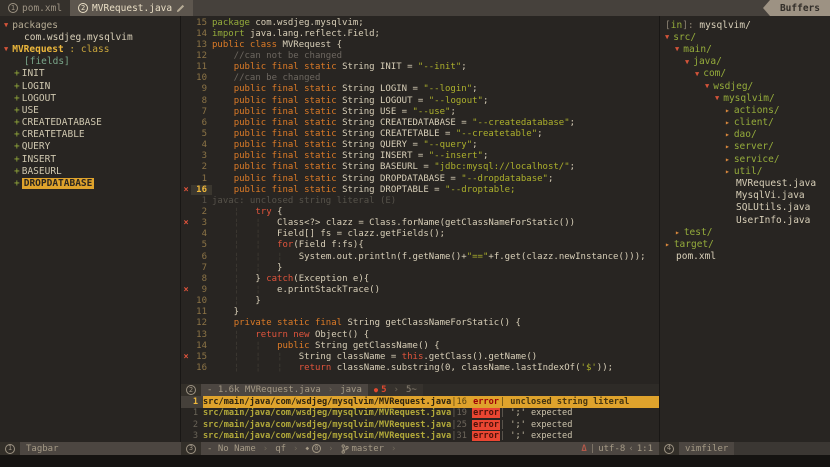 This screenshot has height=467, width=830. I want to click on code-line: 5 ¦ ¦ for(Field f:fs){, so click(420, 245).